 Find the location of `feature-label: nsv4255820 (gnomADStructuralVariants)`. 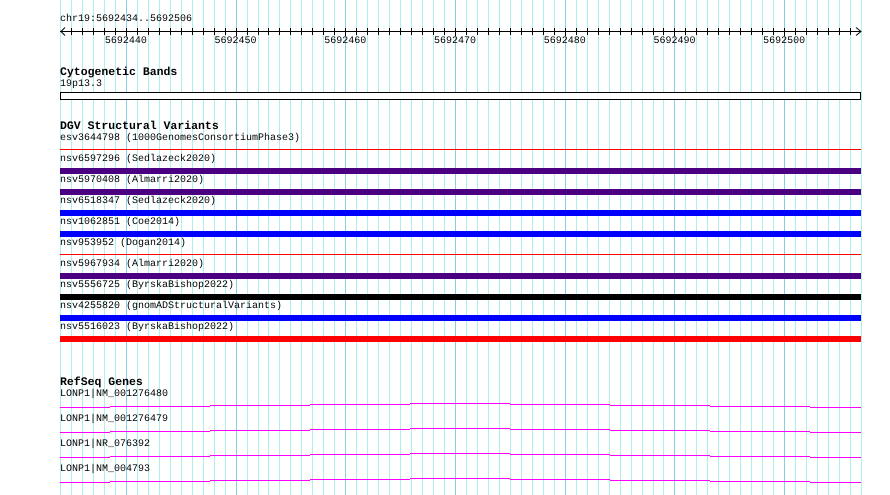

feature-label: nsv4255820 (gnomADStructuralVariants) is located at coordinates (171, 307).